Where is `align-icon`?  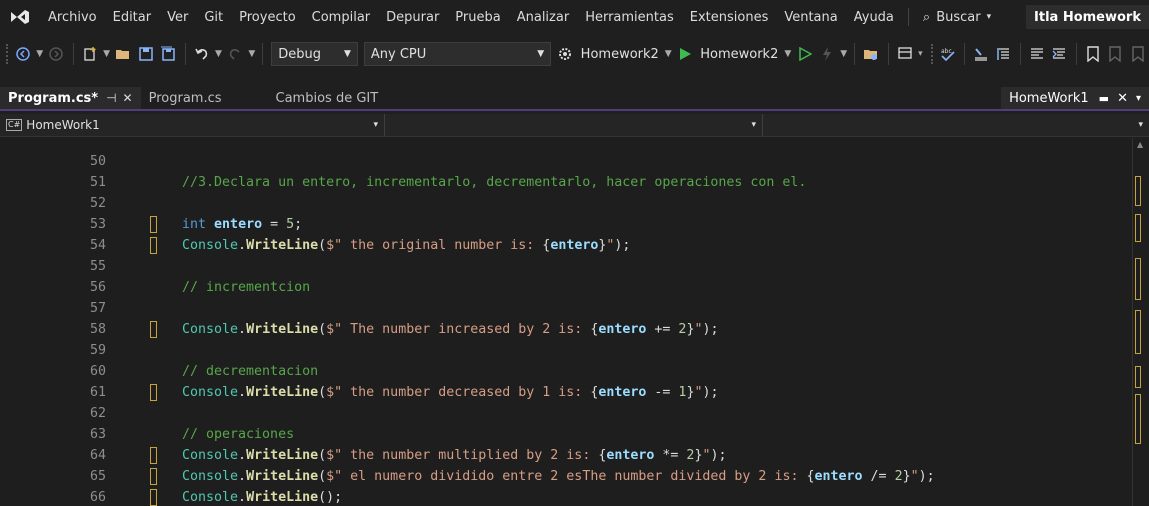 align-icon is located at coordinates (1003, 54).